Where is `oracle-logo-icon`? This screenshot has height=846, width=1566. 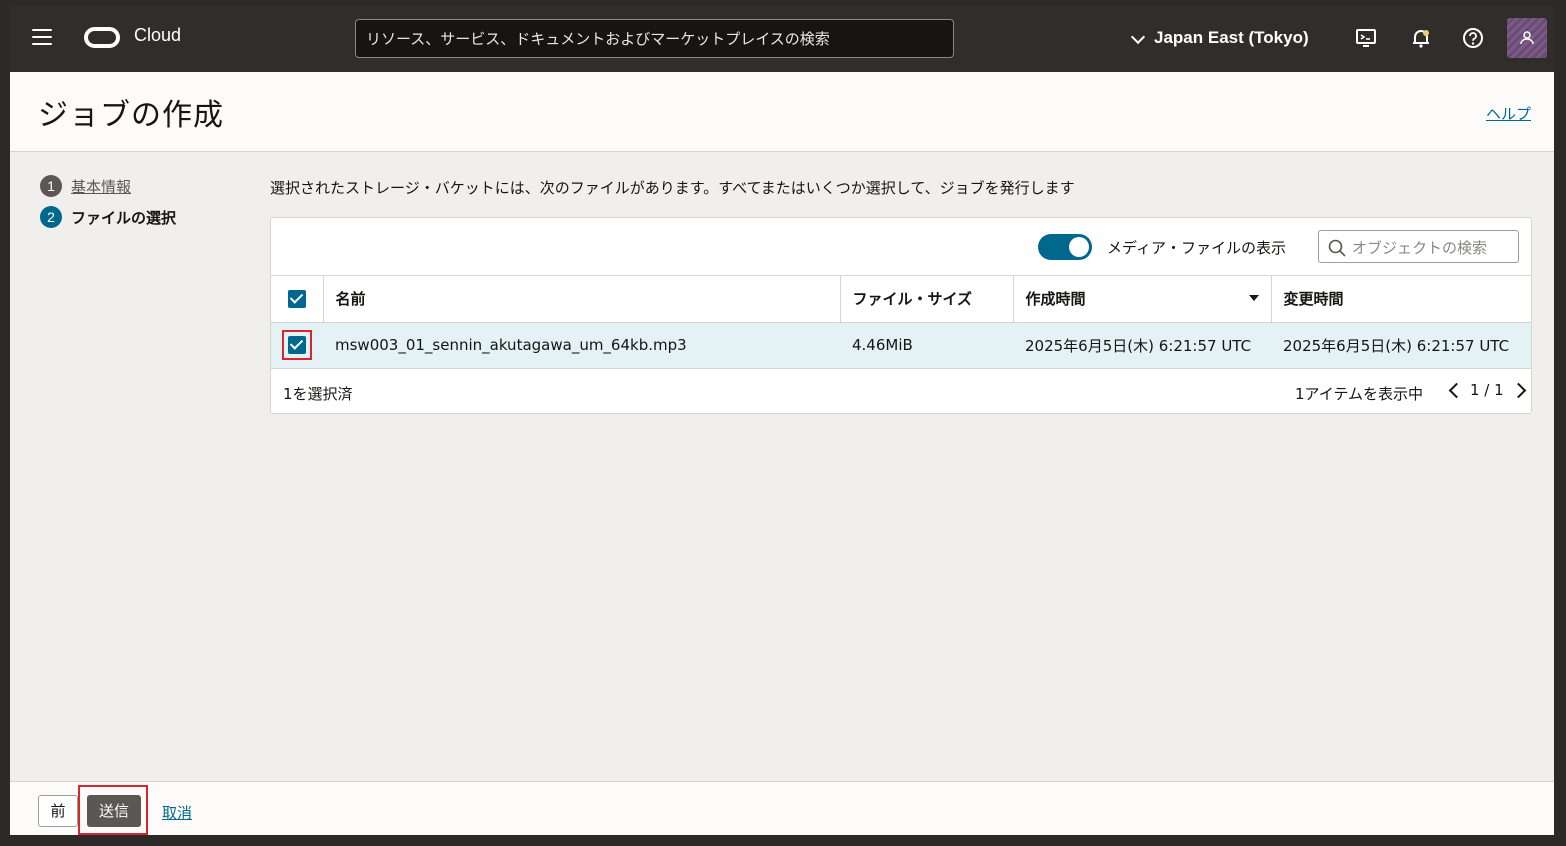 oracle-logo-icon is located at coordinates (102, 37).